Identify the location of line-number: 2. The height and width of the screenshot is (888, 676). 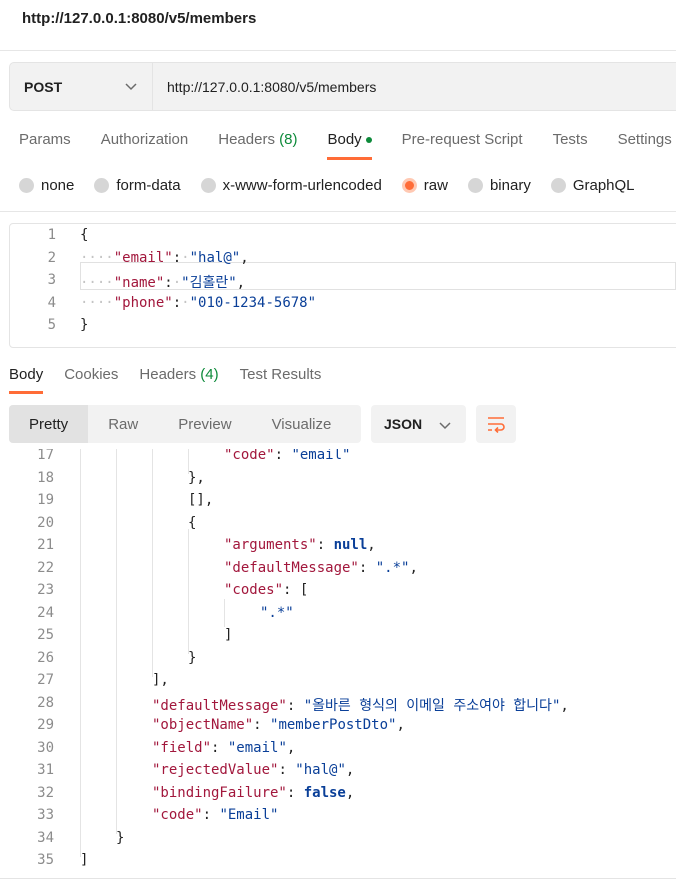
(51, 258).